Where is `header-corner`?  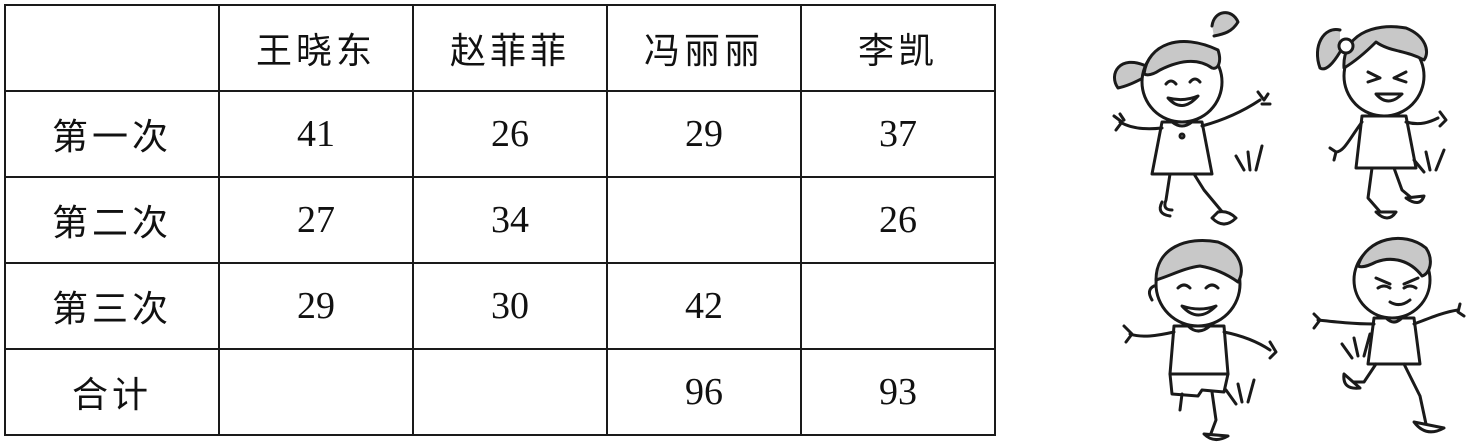 header-corner is located at coordinates (112, 48).